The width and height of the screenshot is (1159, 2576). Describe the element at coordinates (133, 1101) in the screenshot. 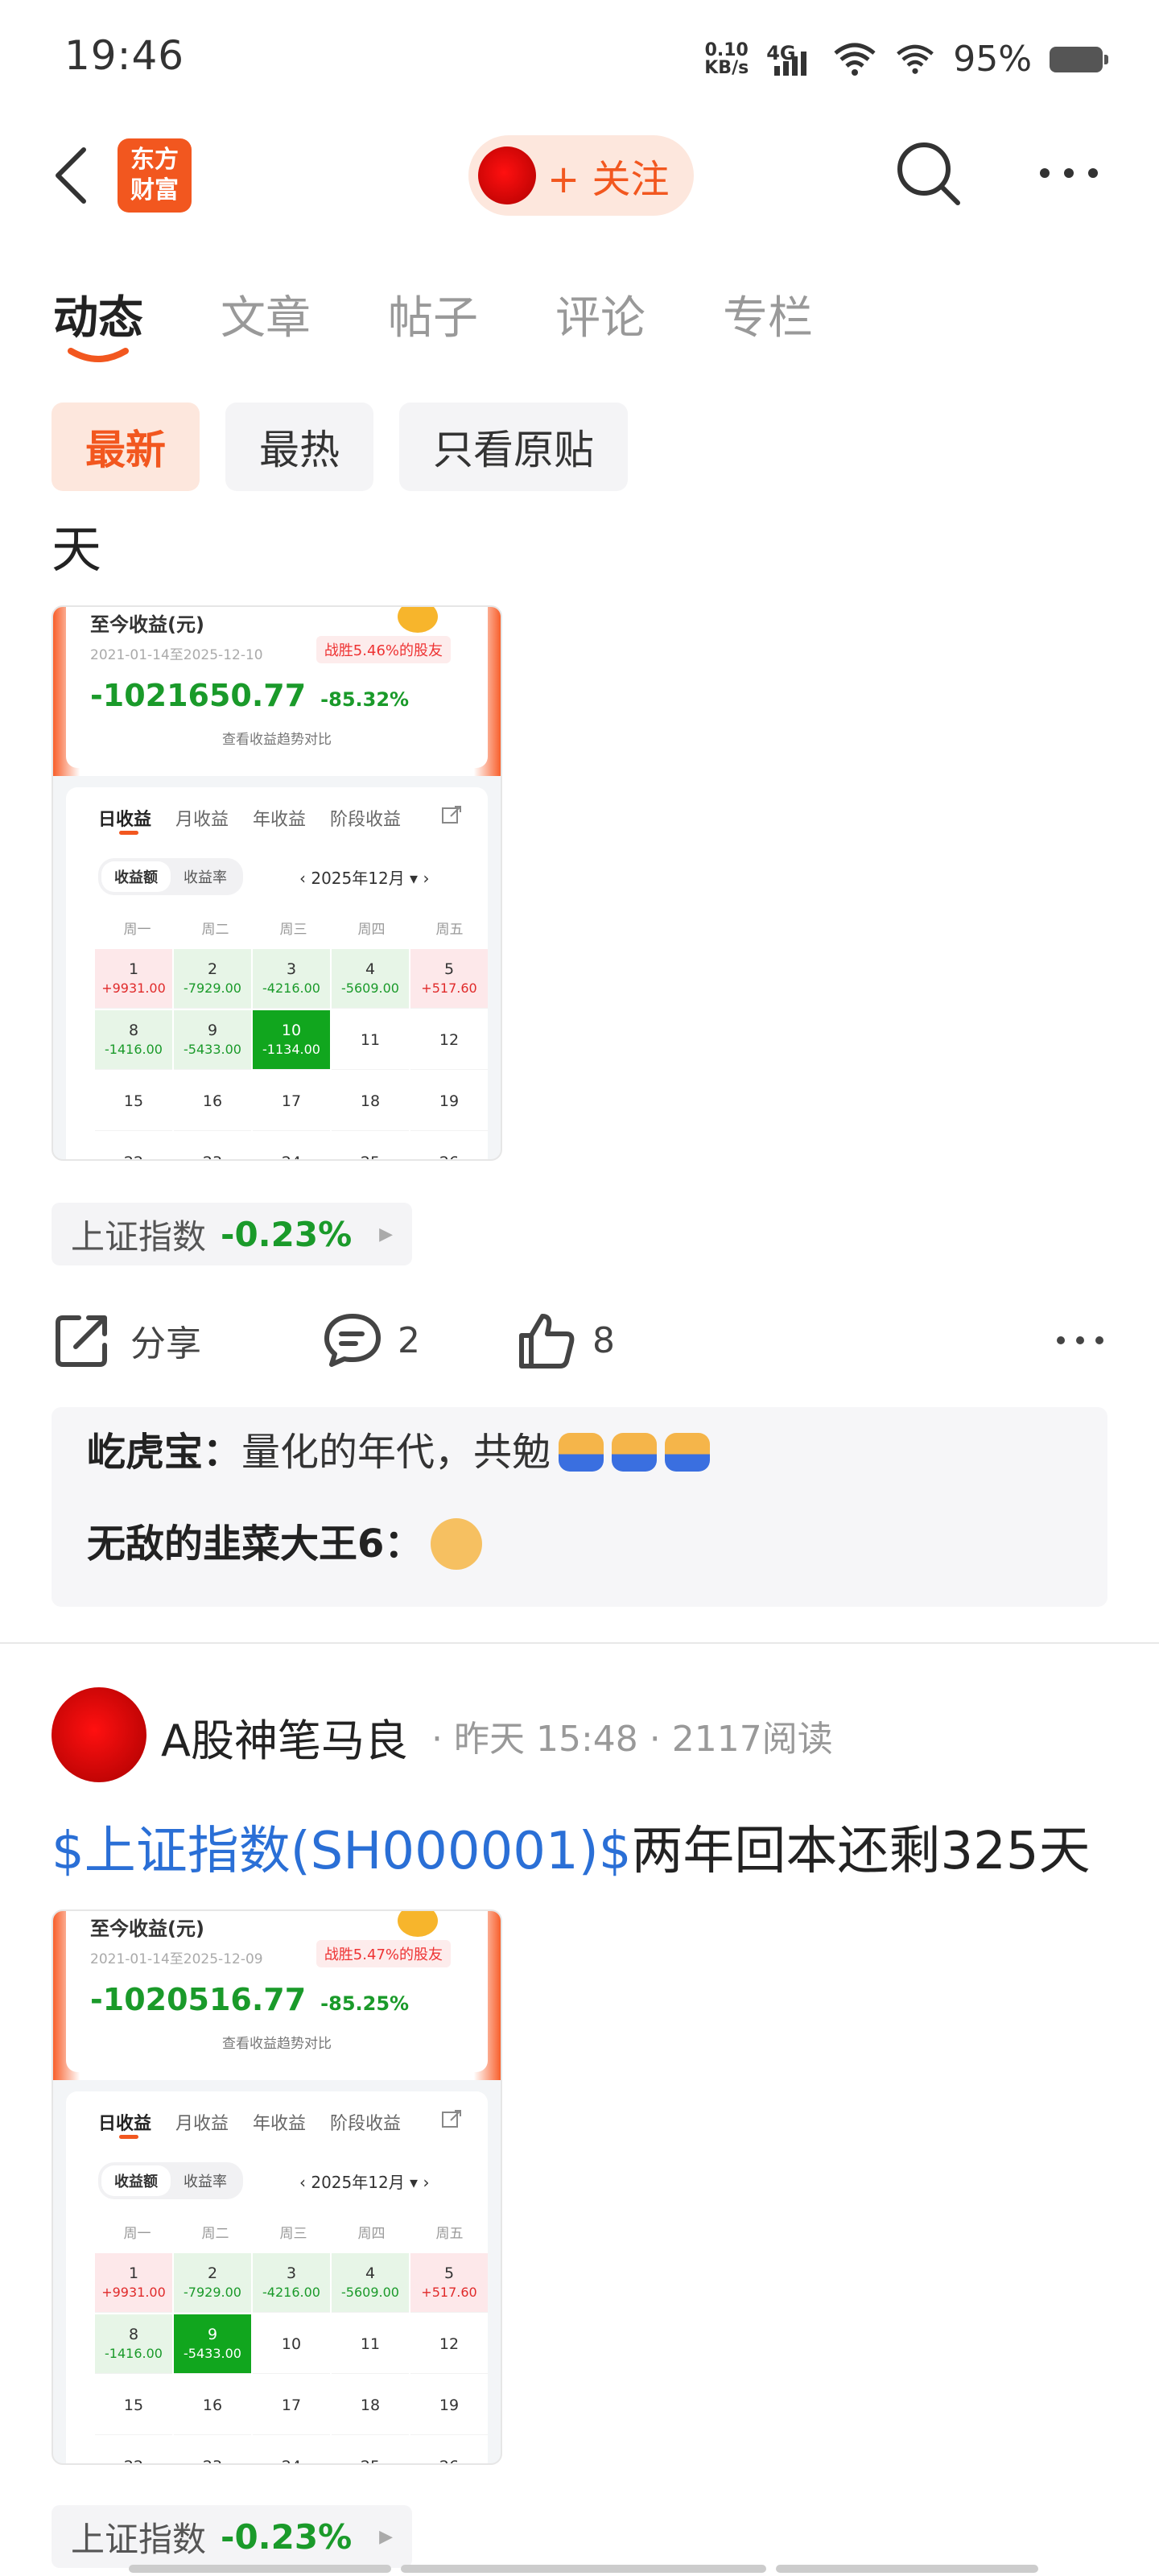

I see `calendar-day-cell: 15` at that location.